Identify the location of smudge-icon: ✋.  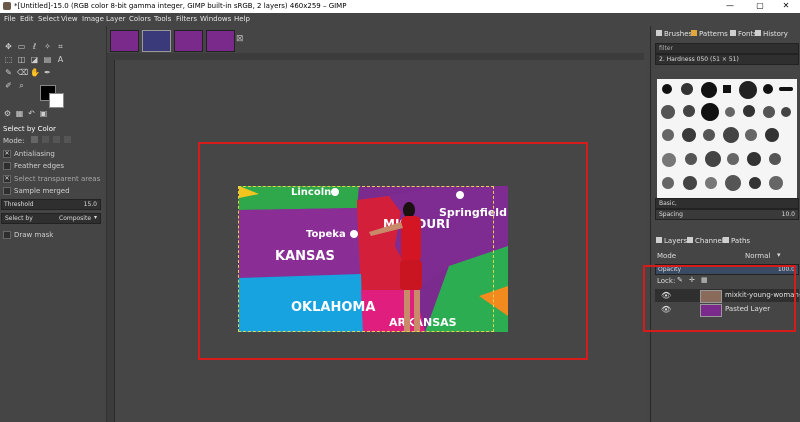
(35, 72).